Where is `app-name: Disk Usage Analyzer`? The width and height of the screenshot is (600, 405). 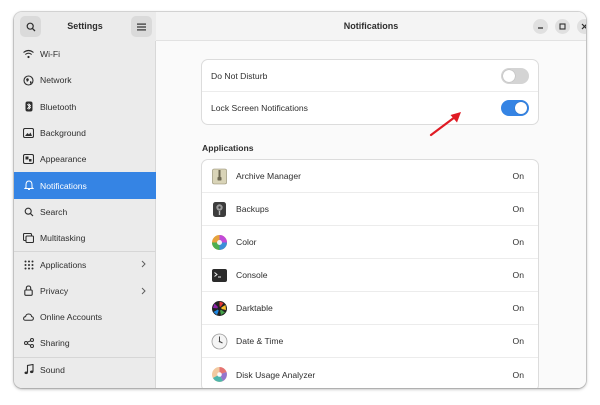
app-name: Disk Usage Analyzer is located at coordinates (276, 374).